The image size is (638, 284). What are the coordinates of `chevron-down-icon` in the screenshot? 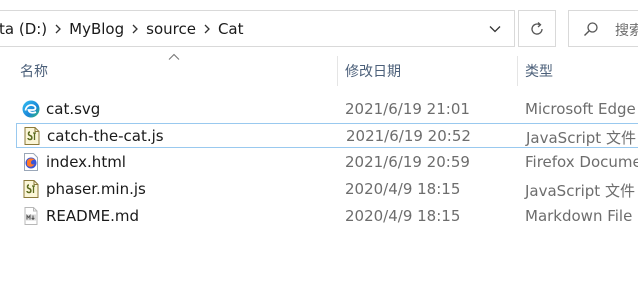 It's located at (495, 28).